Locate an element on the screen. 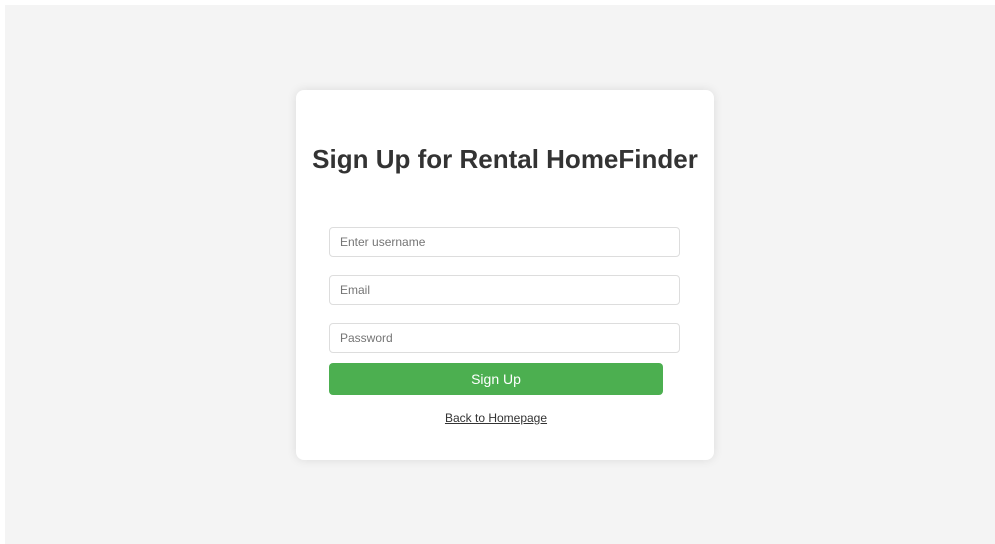 The width and height of the screenshot is (995, 544). sign-up-button: Sign Up is located at coordinates (496, 379).